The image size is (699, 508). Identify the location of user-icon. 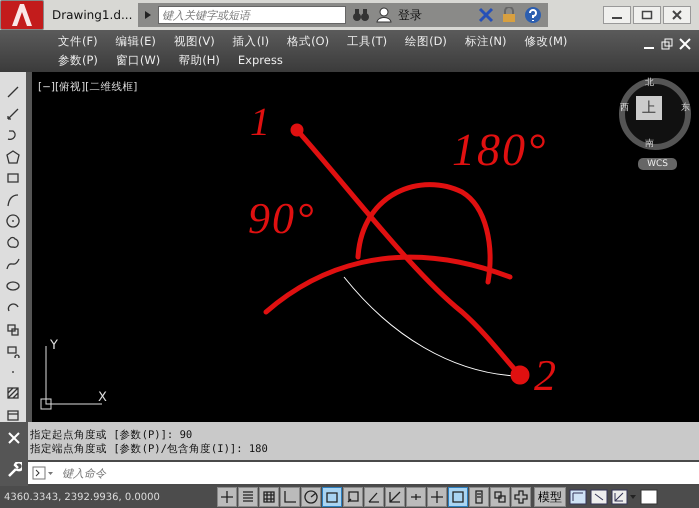
(384, 15).